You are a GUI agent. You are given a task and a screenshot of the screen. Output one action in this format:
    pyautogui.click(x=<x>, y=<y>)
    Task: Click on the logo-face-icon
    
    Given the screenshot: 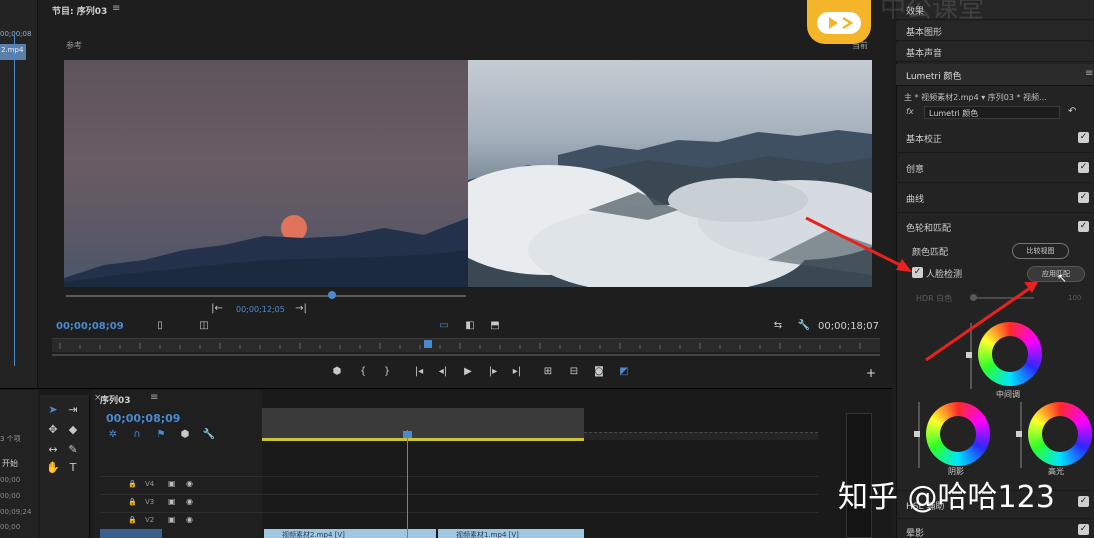 What is the action you would take?
    pyautogui.click(x=839, y=23)
    